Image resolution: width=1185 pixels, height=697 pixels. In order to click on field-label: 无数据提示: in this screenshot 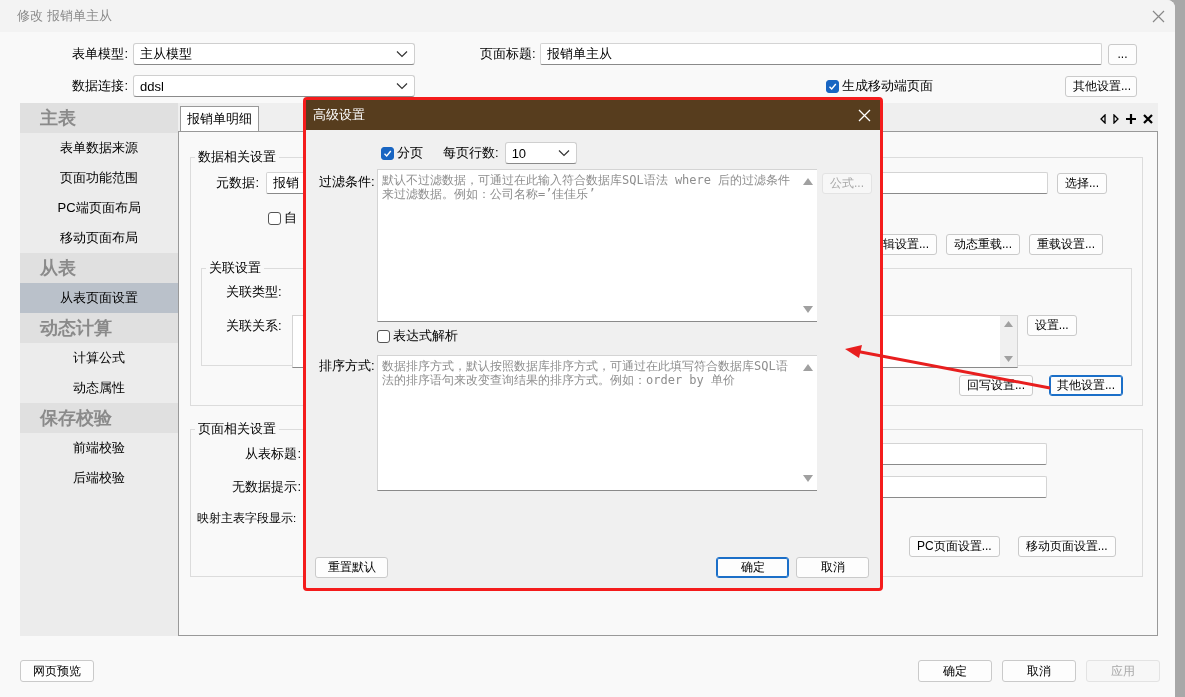, I will do `click(266, 487)`.